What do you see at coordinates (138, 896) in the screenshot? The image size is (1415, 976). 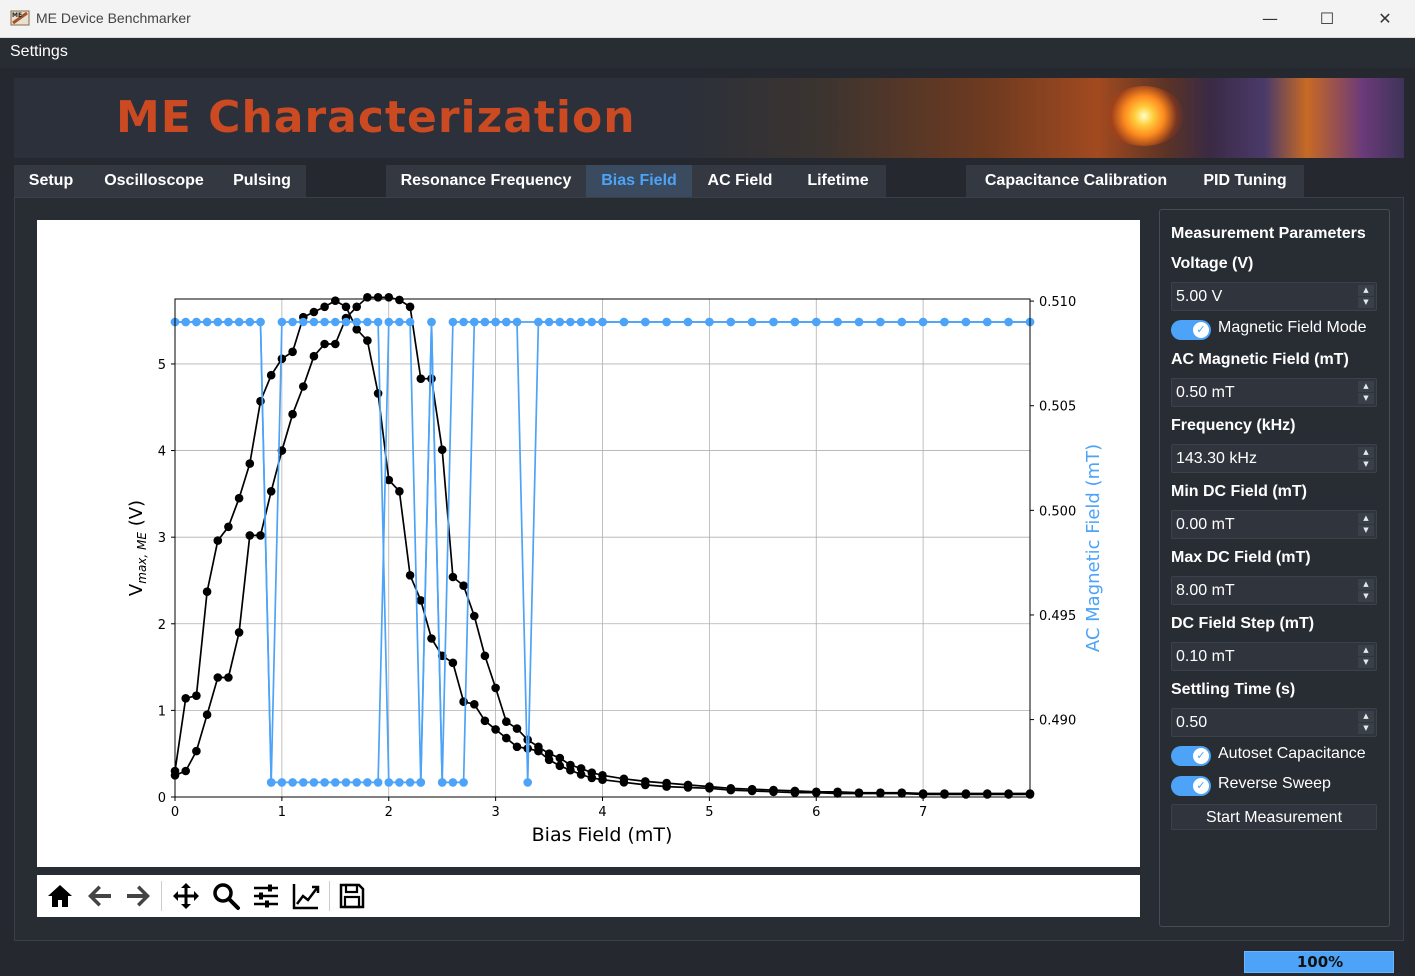 I see `forward-arrow-icon` at bounding box center [138, 896].